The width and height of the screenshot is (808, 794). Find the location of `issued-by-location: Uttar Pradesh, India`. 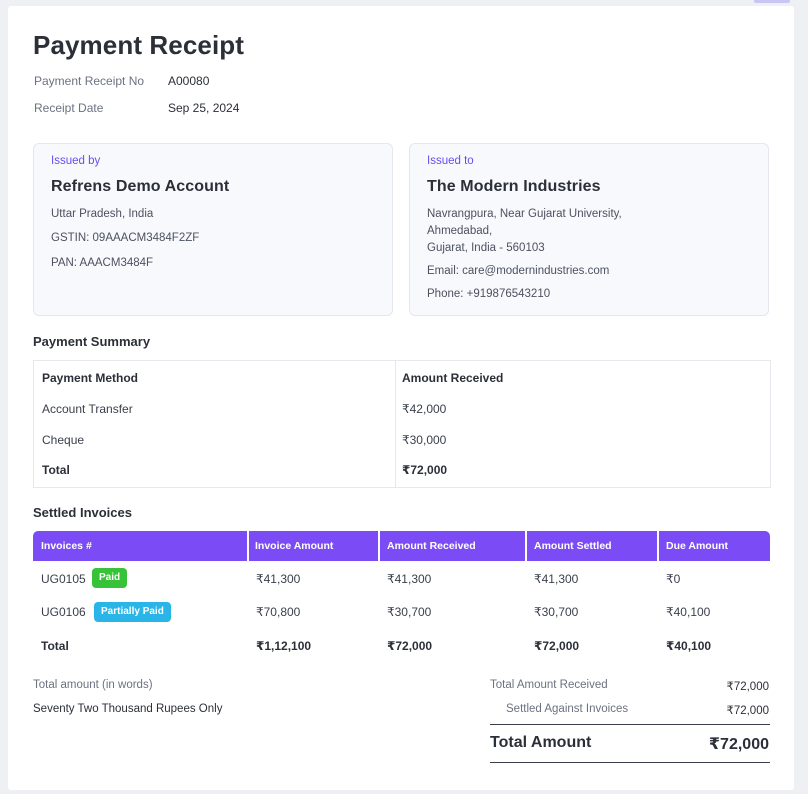

issued-by-location: Uttar Pradesh, India is located at coordinates (102, 214).